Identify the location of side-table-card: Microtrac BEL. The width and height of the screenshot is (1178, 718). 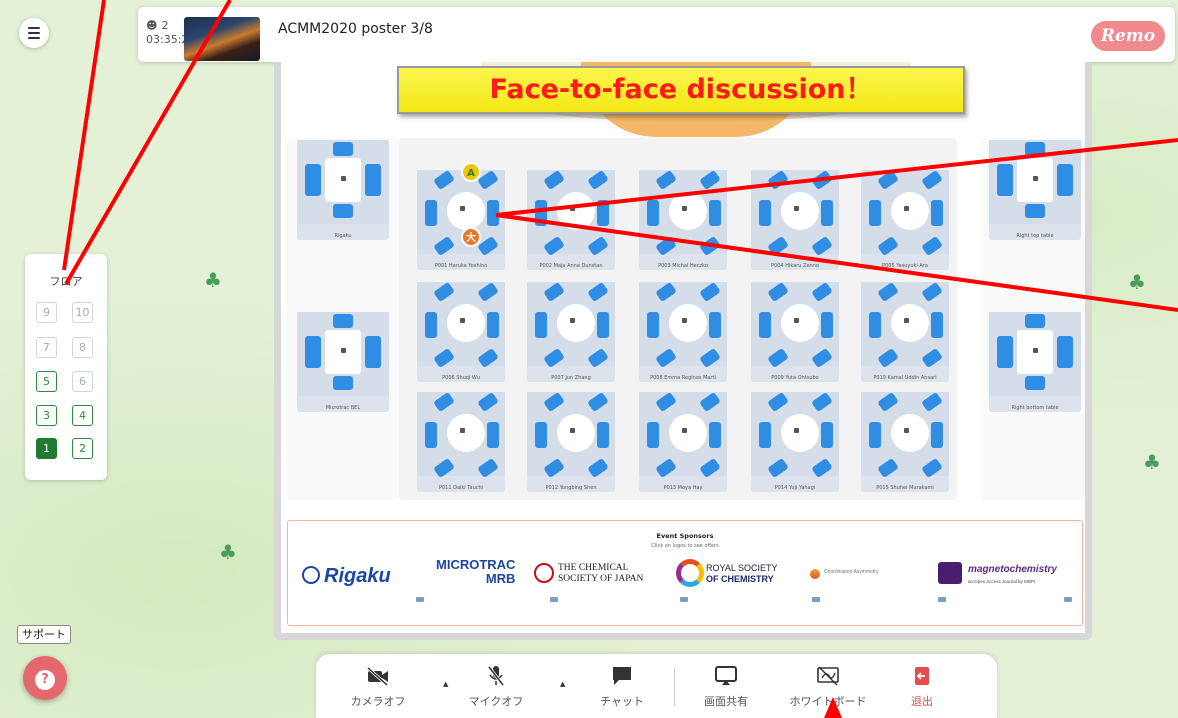
(343, 362).